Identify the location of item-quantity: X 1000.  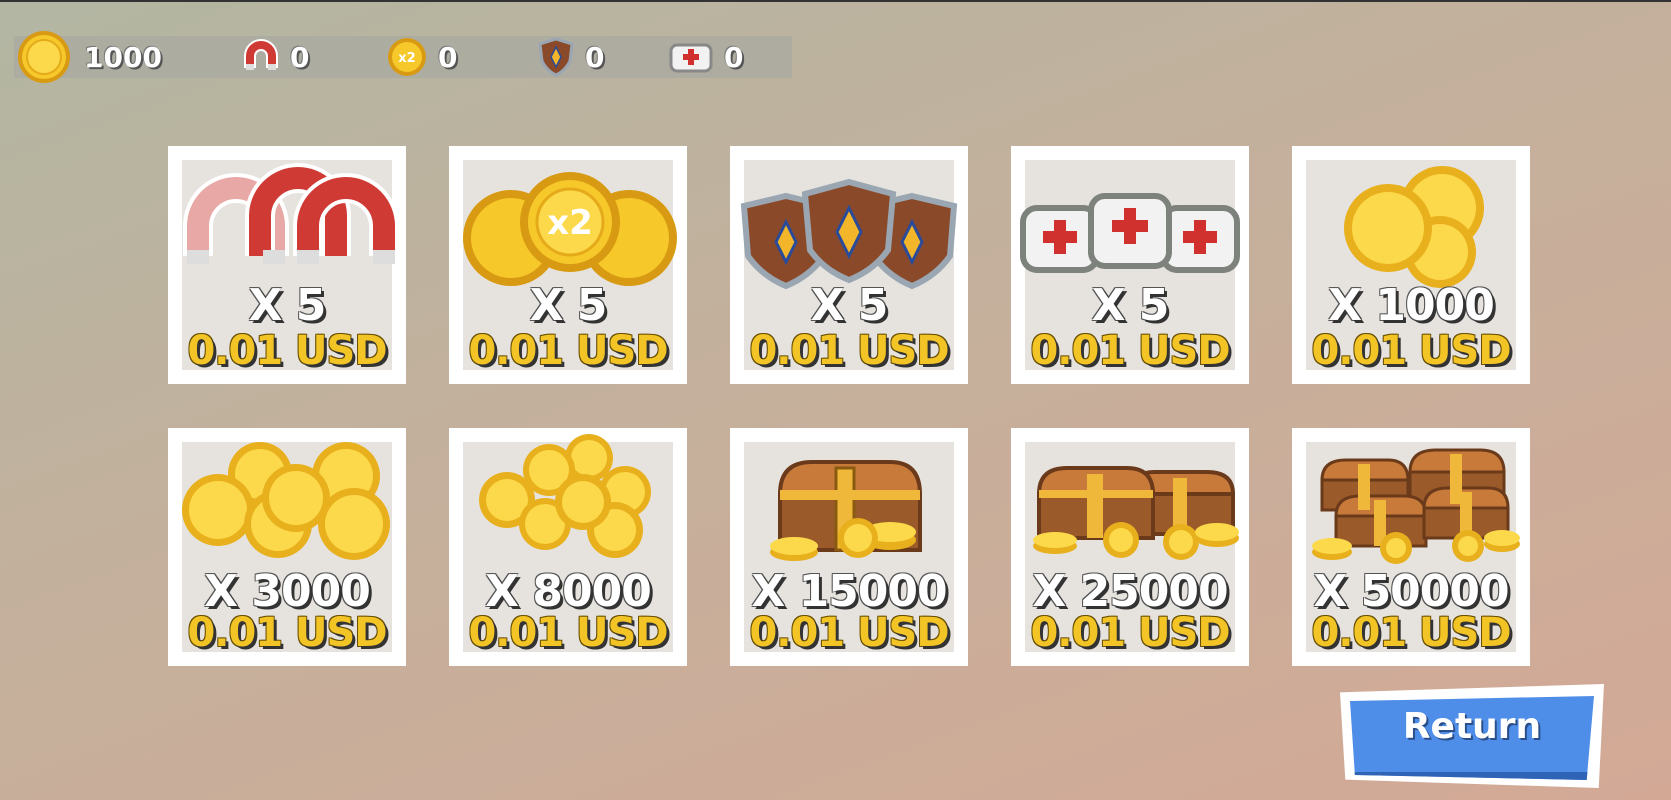
(1411, 305).